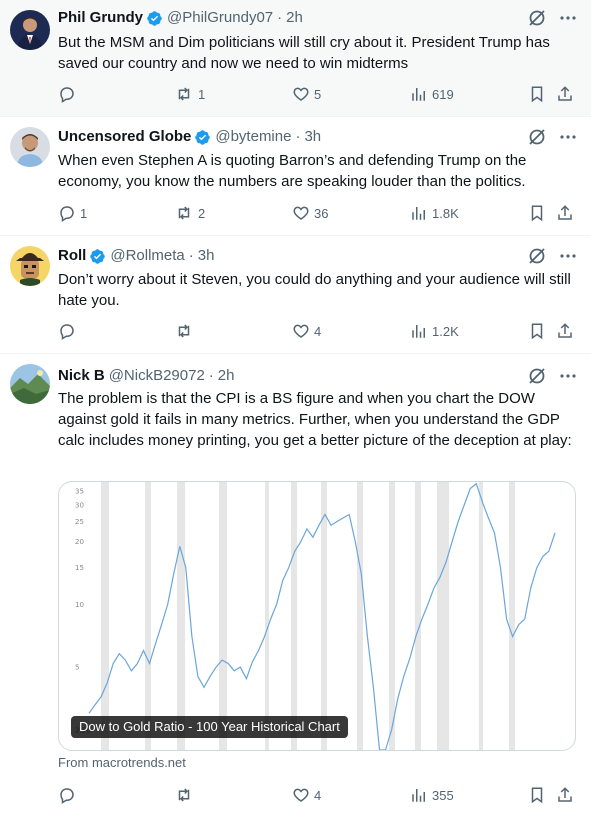 The width and height of the screenshot is (591, 814). What do you see at coordinates (253, 137) in the screenshot?
I see `author-handle: @bytemine` at bounding box center [253, 137].